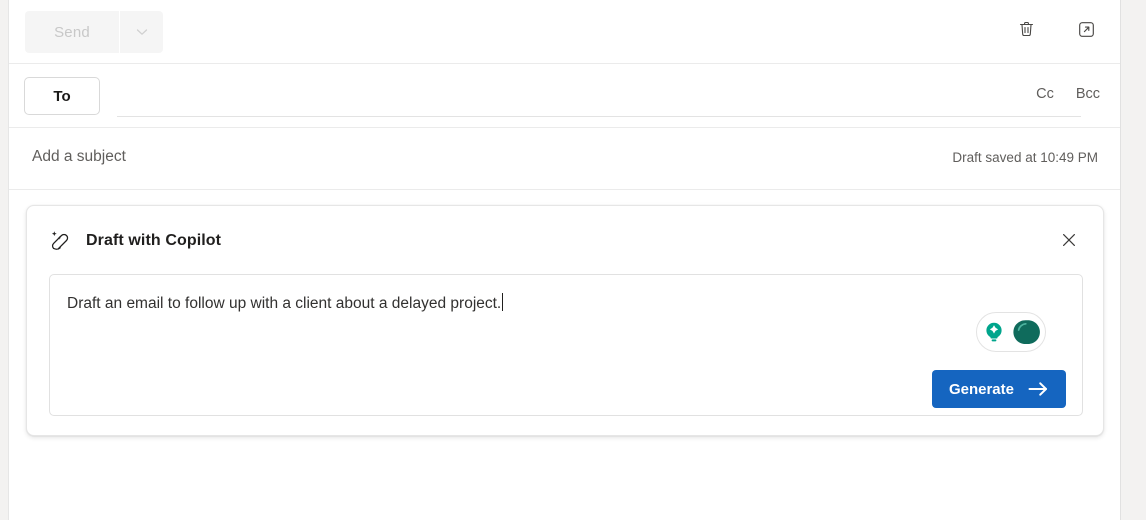  I want to click on subject-input: Add a subject, so click(79, 157).